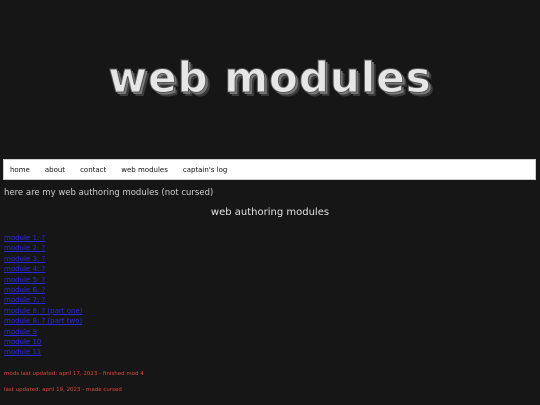 Image resolution: width=540 pixels, height=405 pixels. What do you see at coordinates (43, 257) in the screenshot?
I see `list-item: module 3: ?` at bounding box center [43, 257].